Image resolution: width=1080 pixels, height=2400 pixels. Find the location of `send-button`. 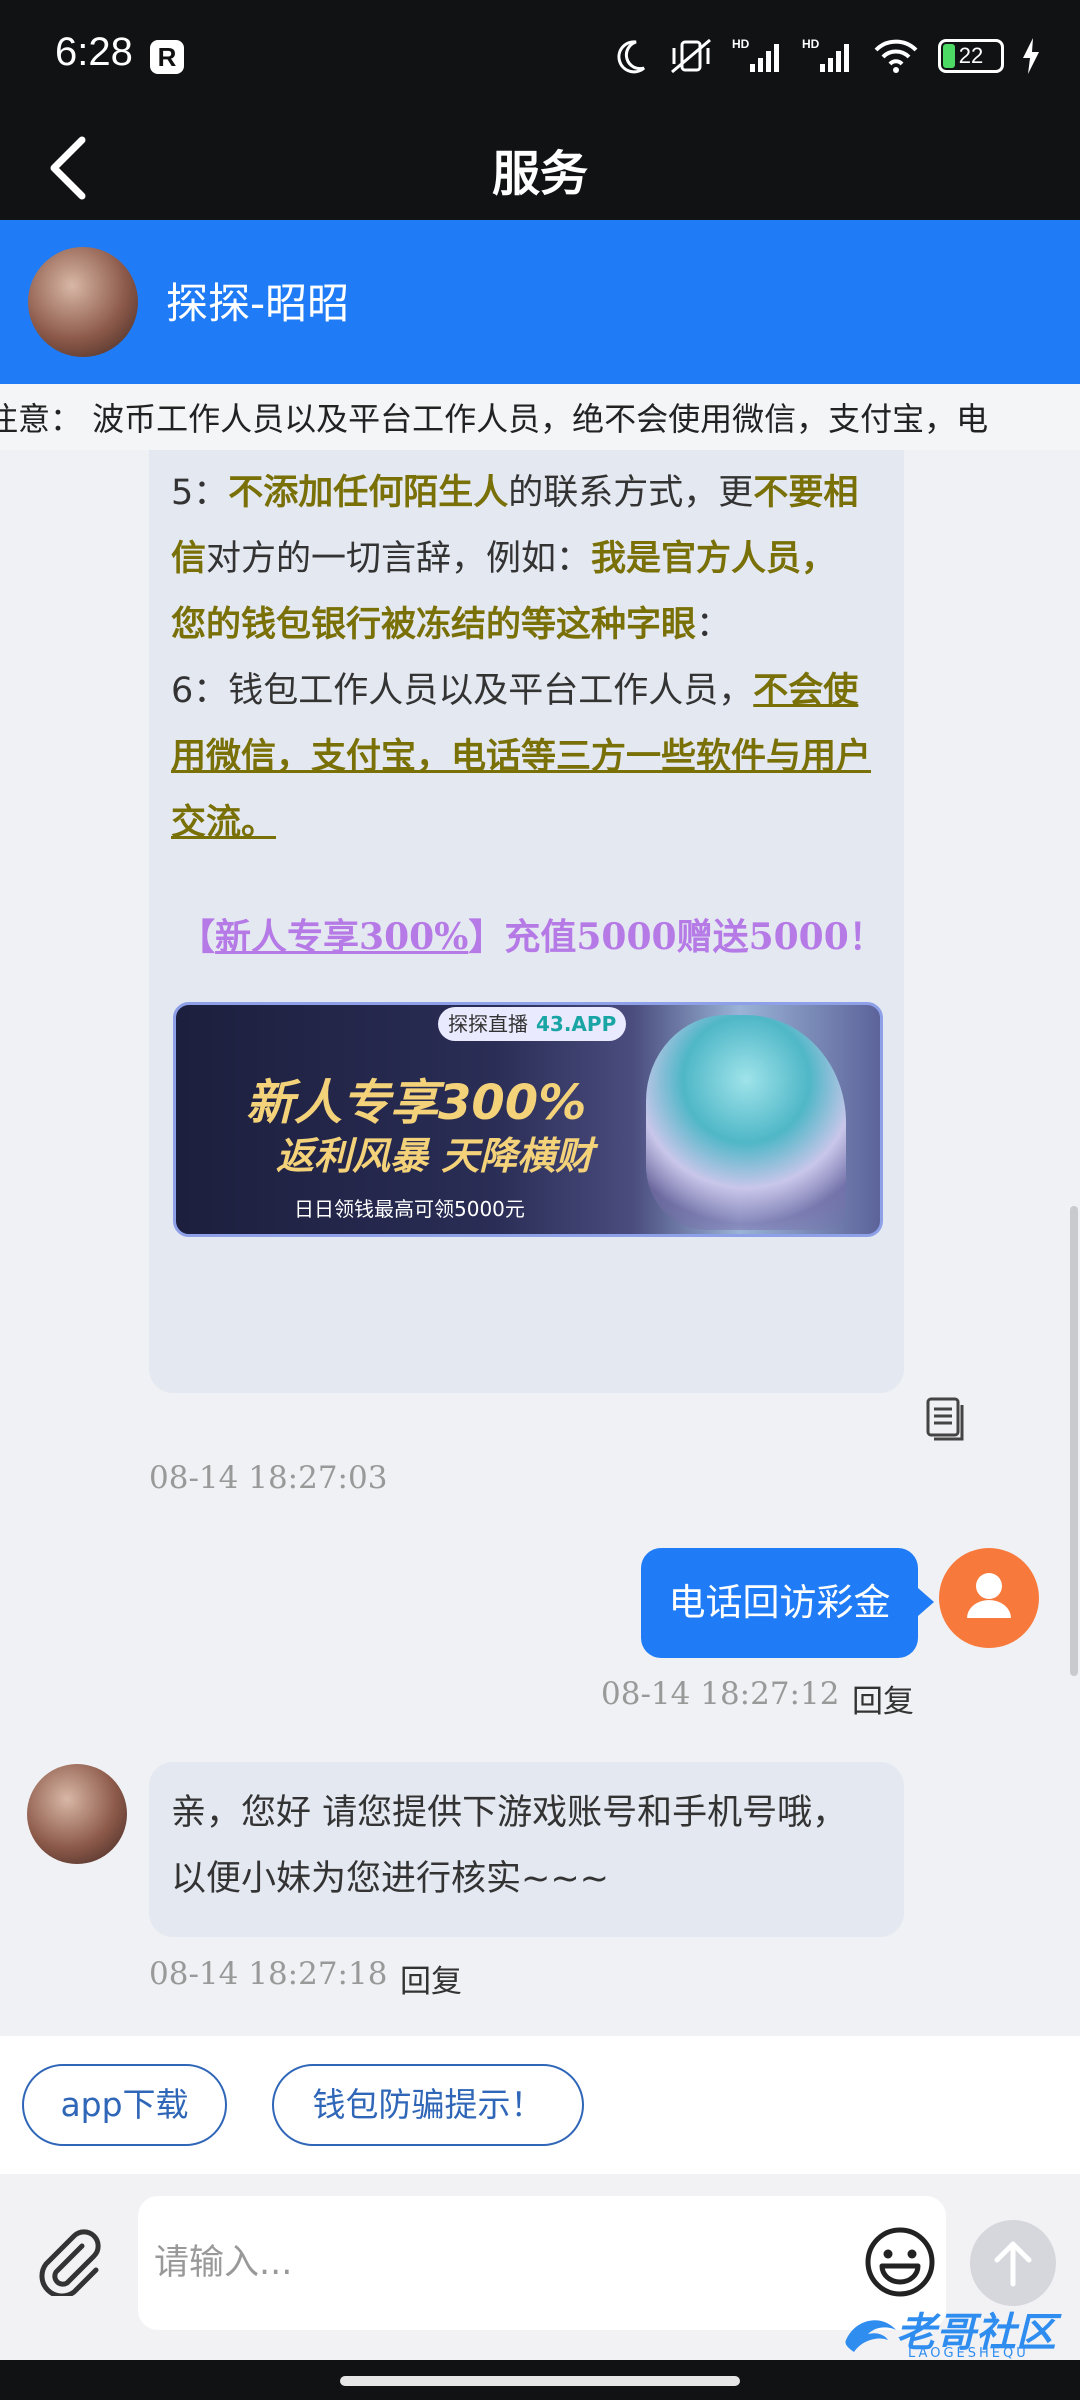

send-button is located at coordinates (1013, 2263).